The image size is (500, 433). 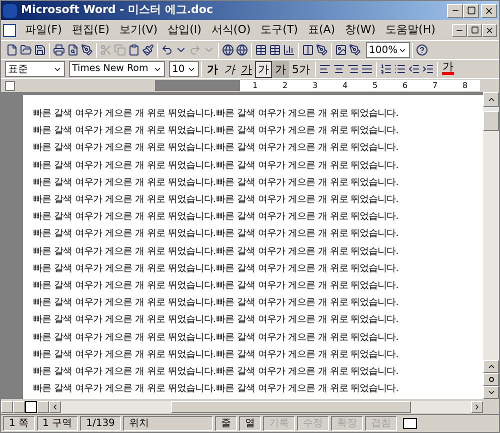 What do you see at coordinates (138, 30) in the screenshot?
I see `menu-item: 보기(V)` at bounding box center [138, 30].